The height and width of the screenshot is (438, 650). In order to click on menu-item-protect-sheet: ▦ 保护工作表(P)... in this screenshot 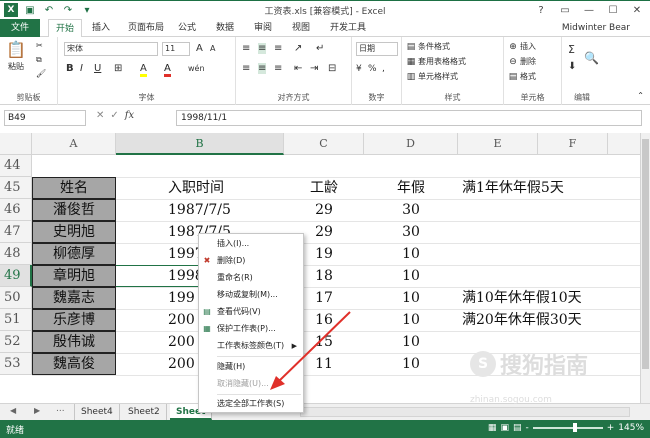, I will do `click(251, 329)`.